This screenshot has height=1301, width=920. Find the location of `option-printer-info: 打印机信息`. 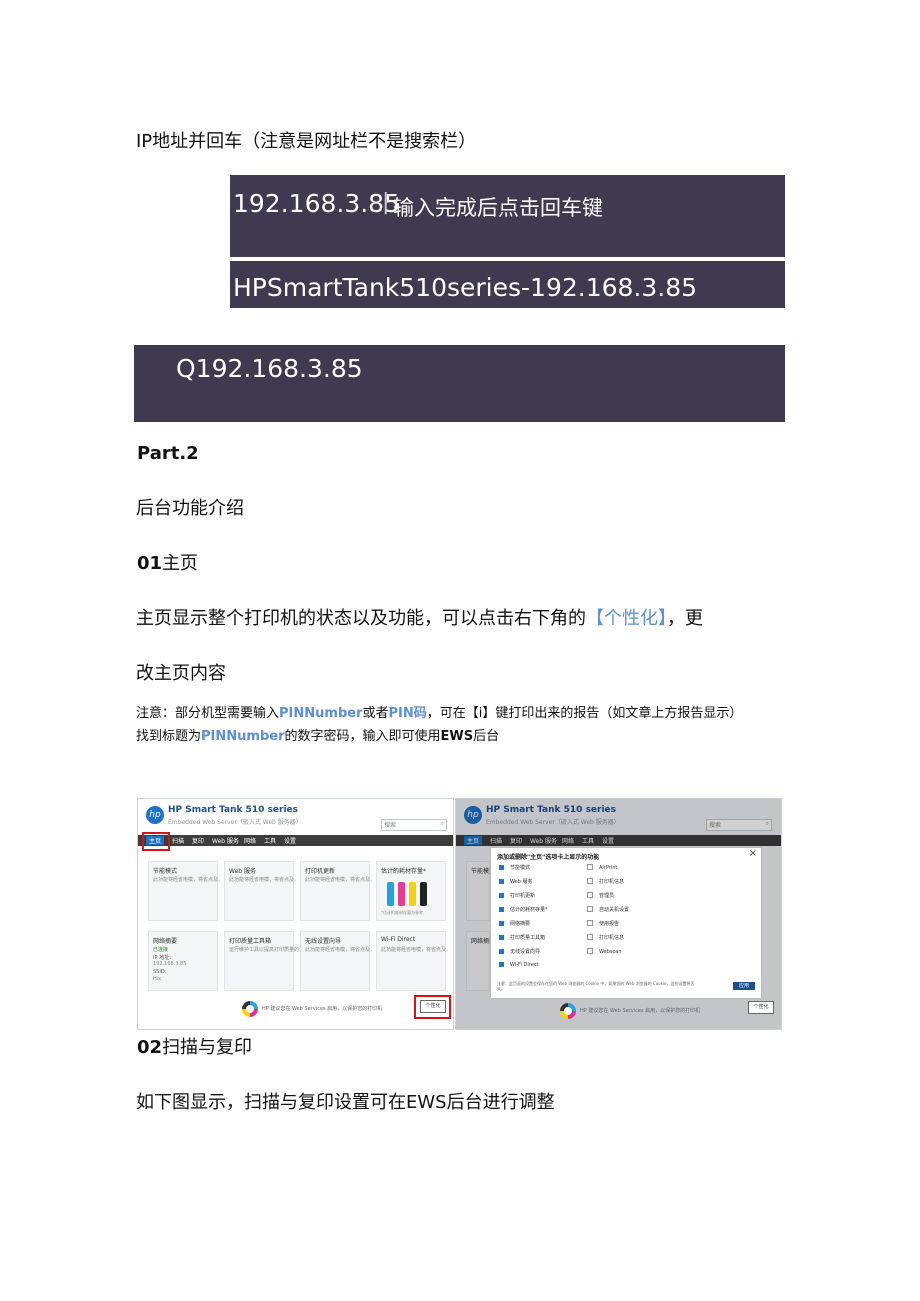

option-printer-info: 打印机信息 is located at coordinates (605, 881).